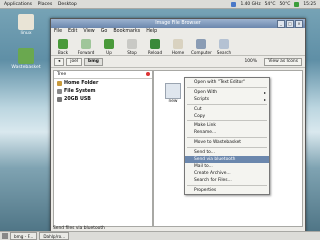 This screenshot has height=240, width=320. Describe the element at coordinates (74, 61) in the screenshot. I see `breadcrumb-joel: joel` at that location.